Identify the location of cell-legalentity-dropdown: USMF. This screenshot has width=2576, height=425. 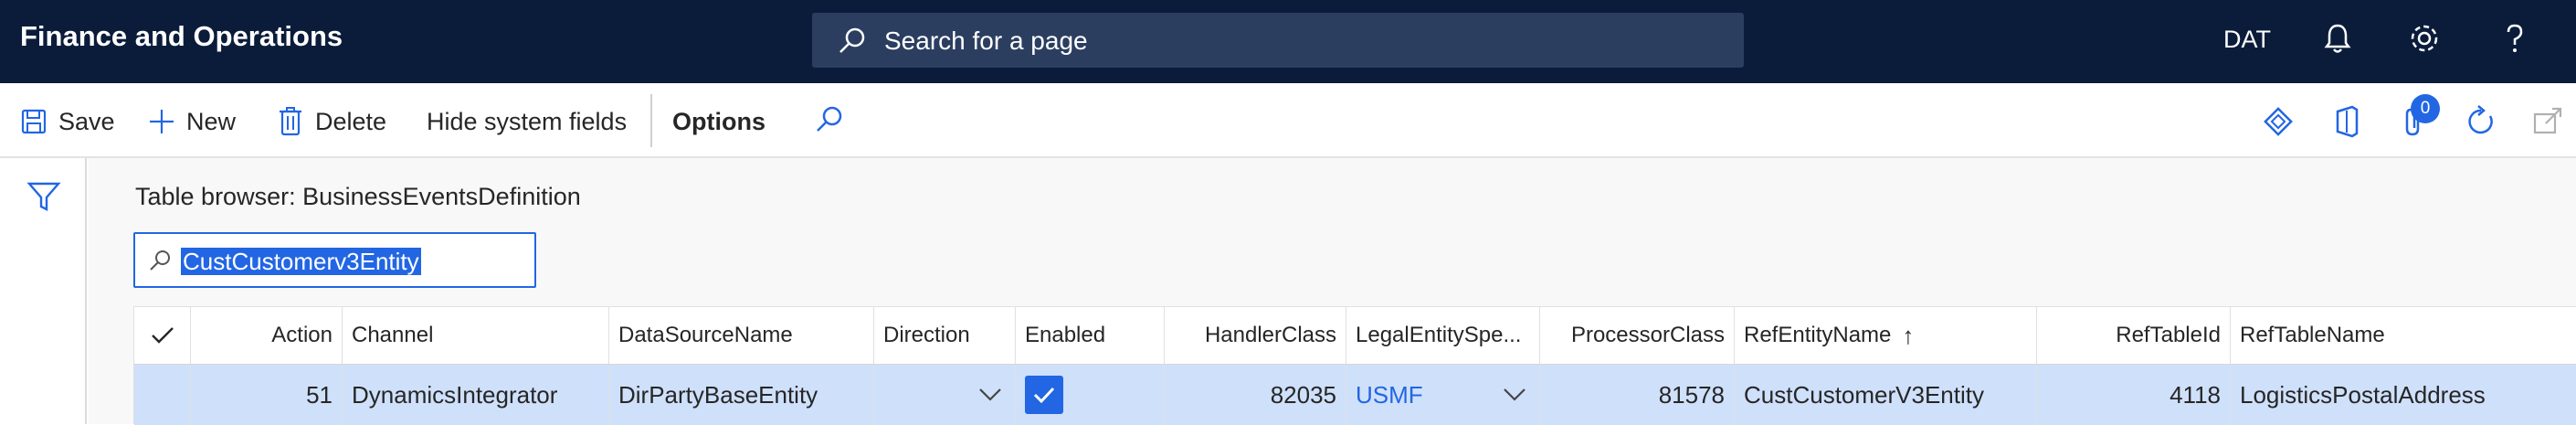
(1443, 395).